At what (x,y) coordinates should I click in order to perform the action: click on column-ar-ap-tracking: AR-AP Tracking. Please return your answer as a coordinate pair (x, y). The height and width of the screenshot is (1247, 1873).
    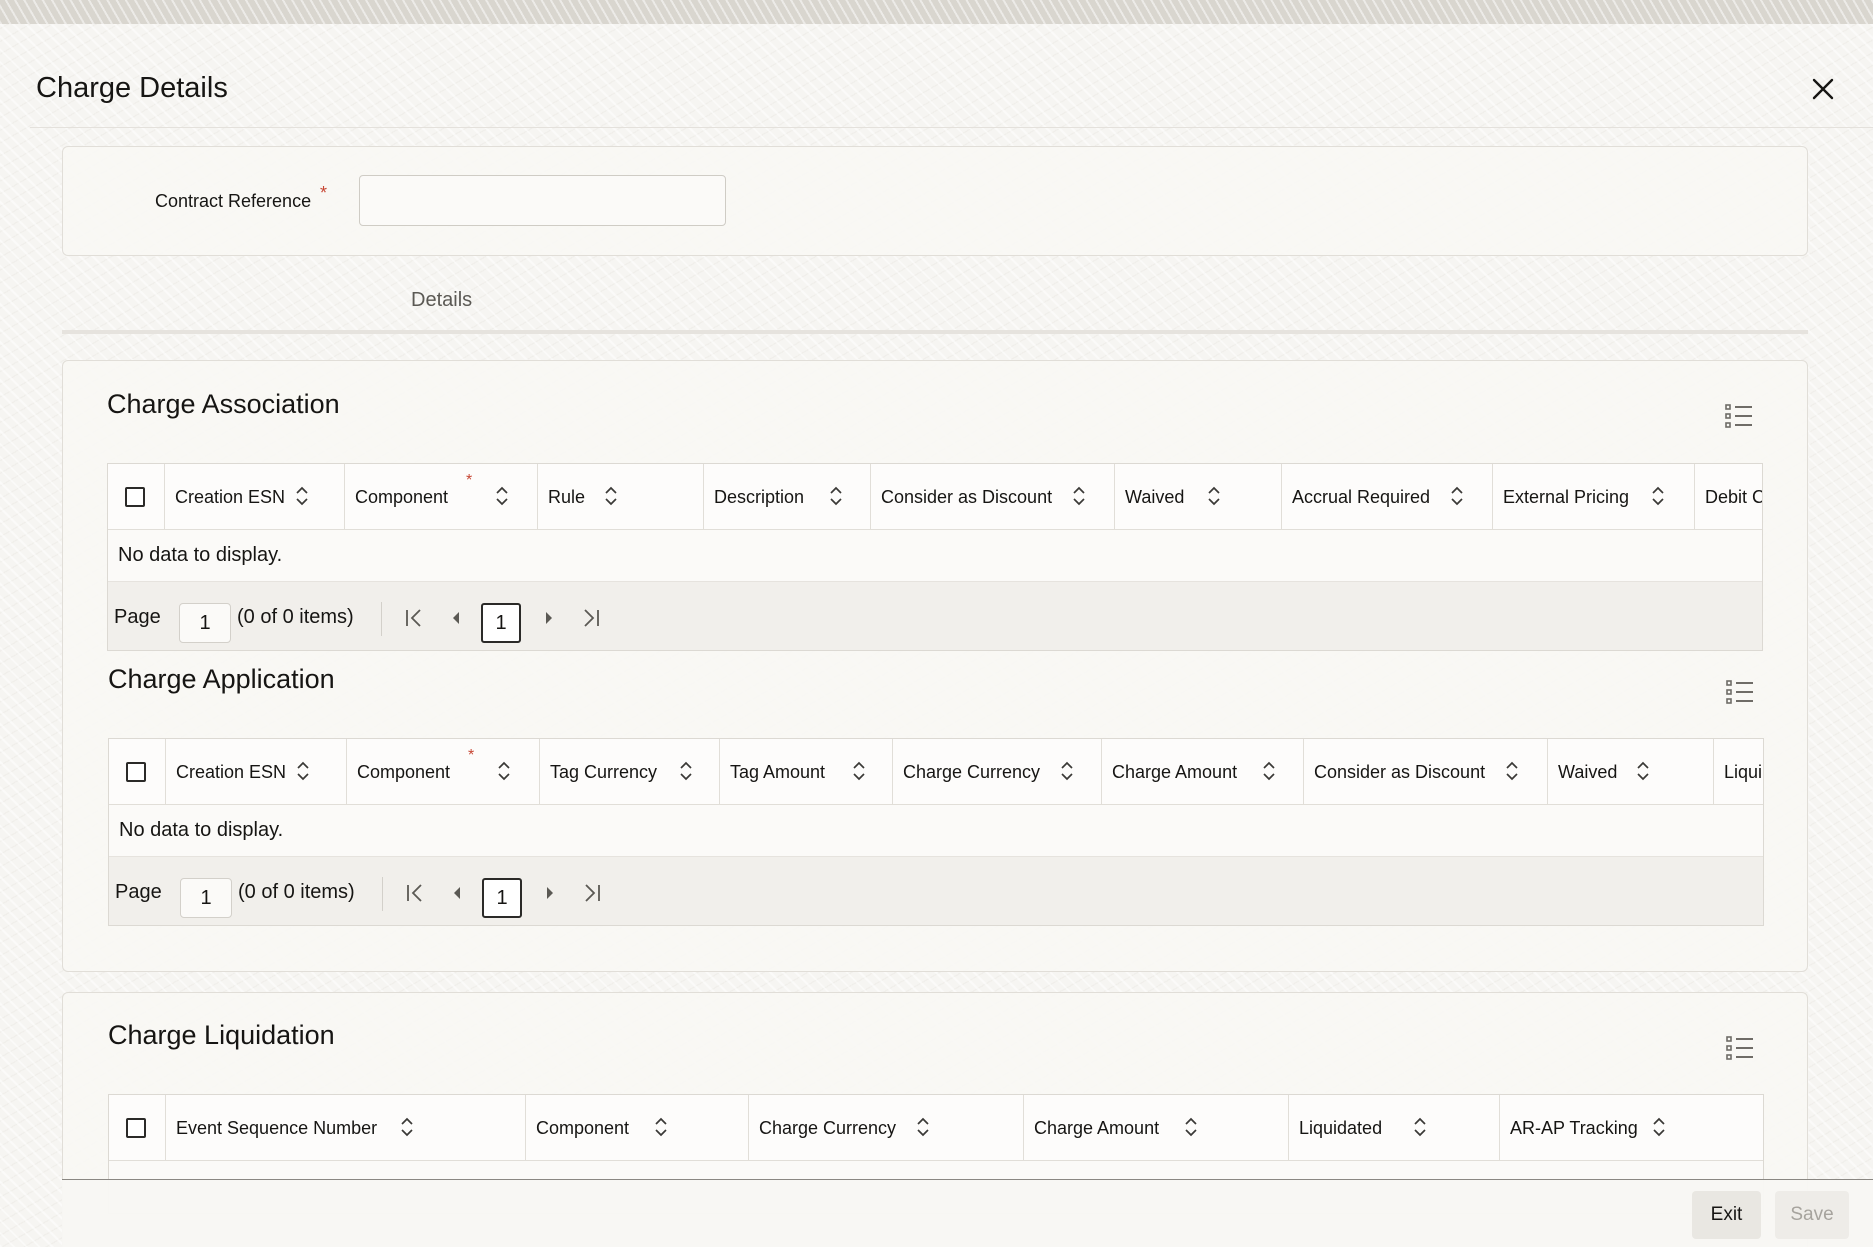
    Looking at the image, I should click on (1631, 1128).